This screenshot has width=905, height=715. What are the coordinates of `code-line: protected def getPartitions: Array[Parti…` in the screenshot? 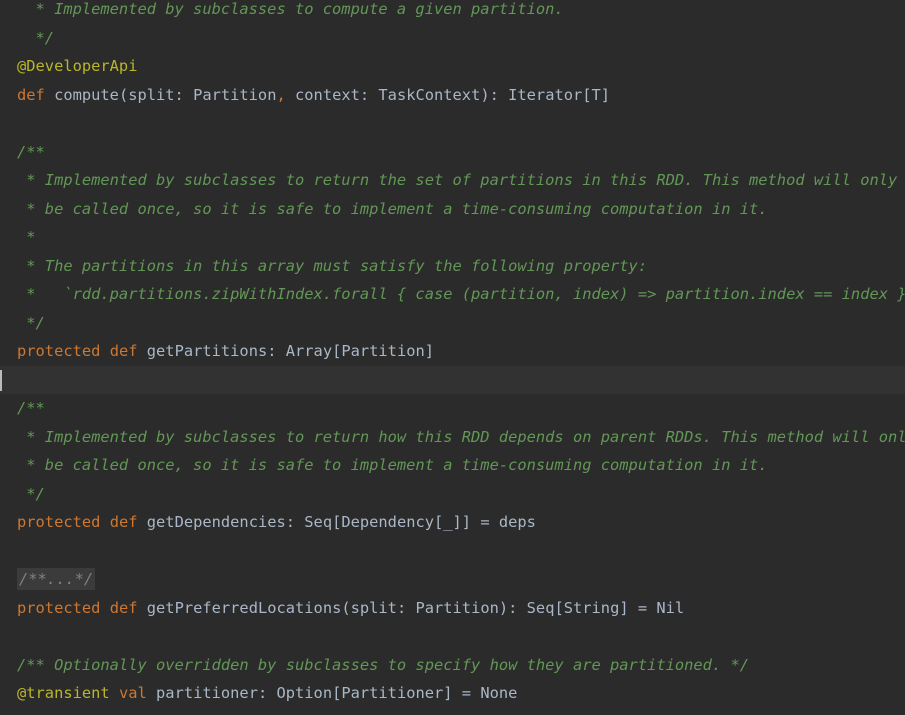 It's located at (452, 351).